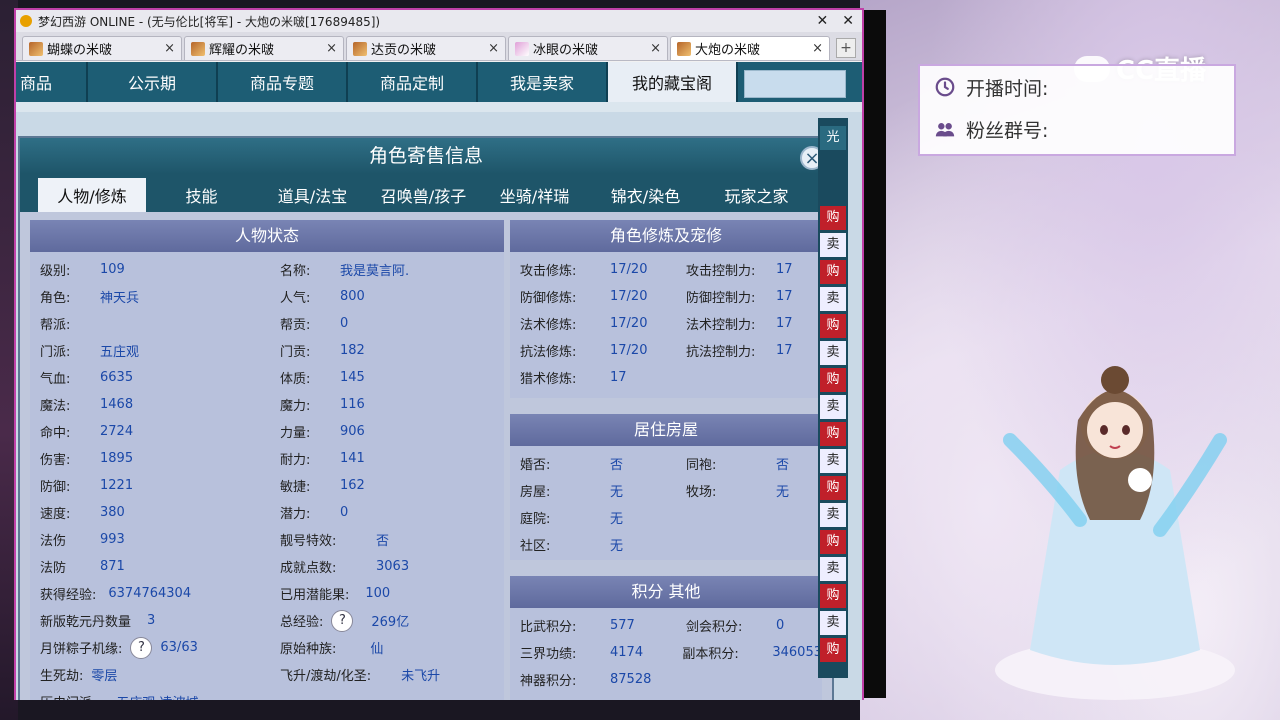 Image resolution: width=1280 pixels, height=720 pixels. Describe the element at coordinates (55, 406) in the screenshot. I see `stat-label: 魔法:` at that location.